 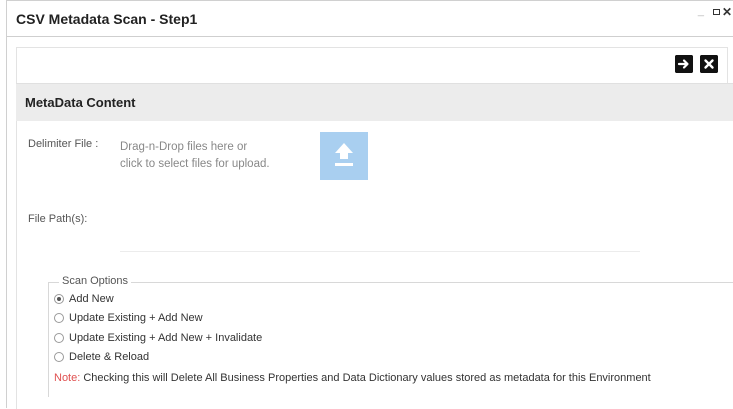 What do you see at coordinates (701, 11) in the screenshot?
I see `minimize-button: _` at bounding box center [701, 11].